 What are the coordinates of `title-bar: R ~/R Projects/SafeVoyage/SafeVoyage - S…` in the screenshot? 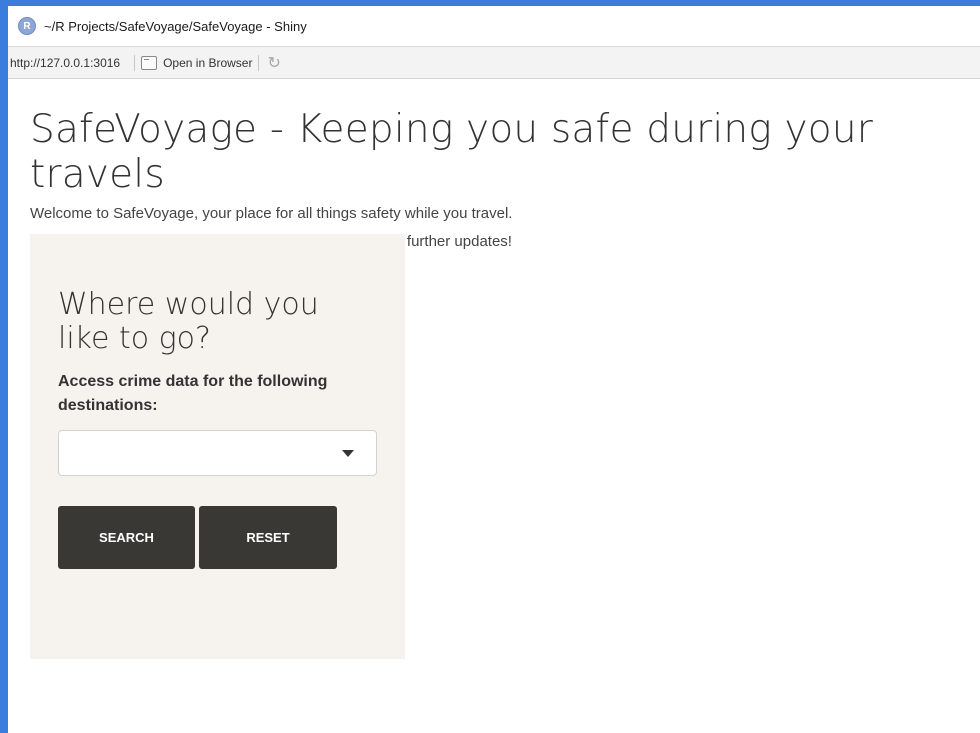 It's located at (494, 26).